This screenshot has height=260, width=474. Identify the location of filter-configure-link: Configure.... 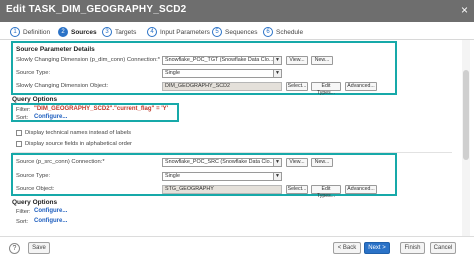
(50, 211).